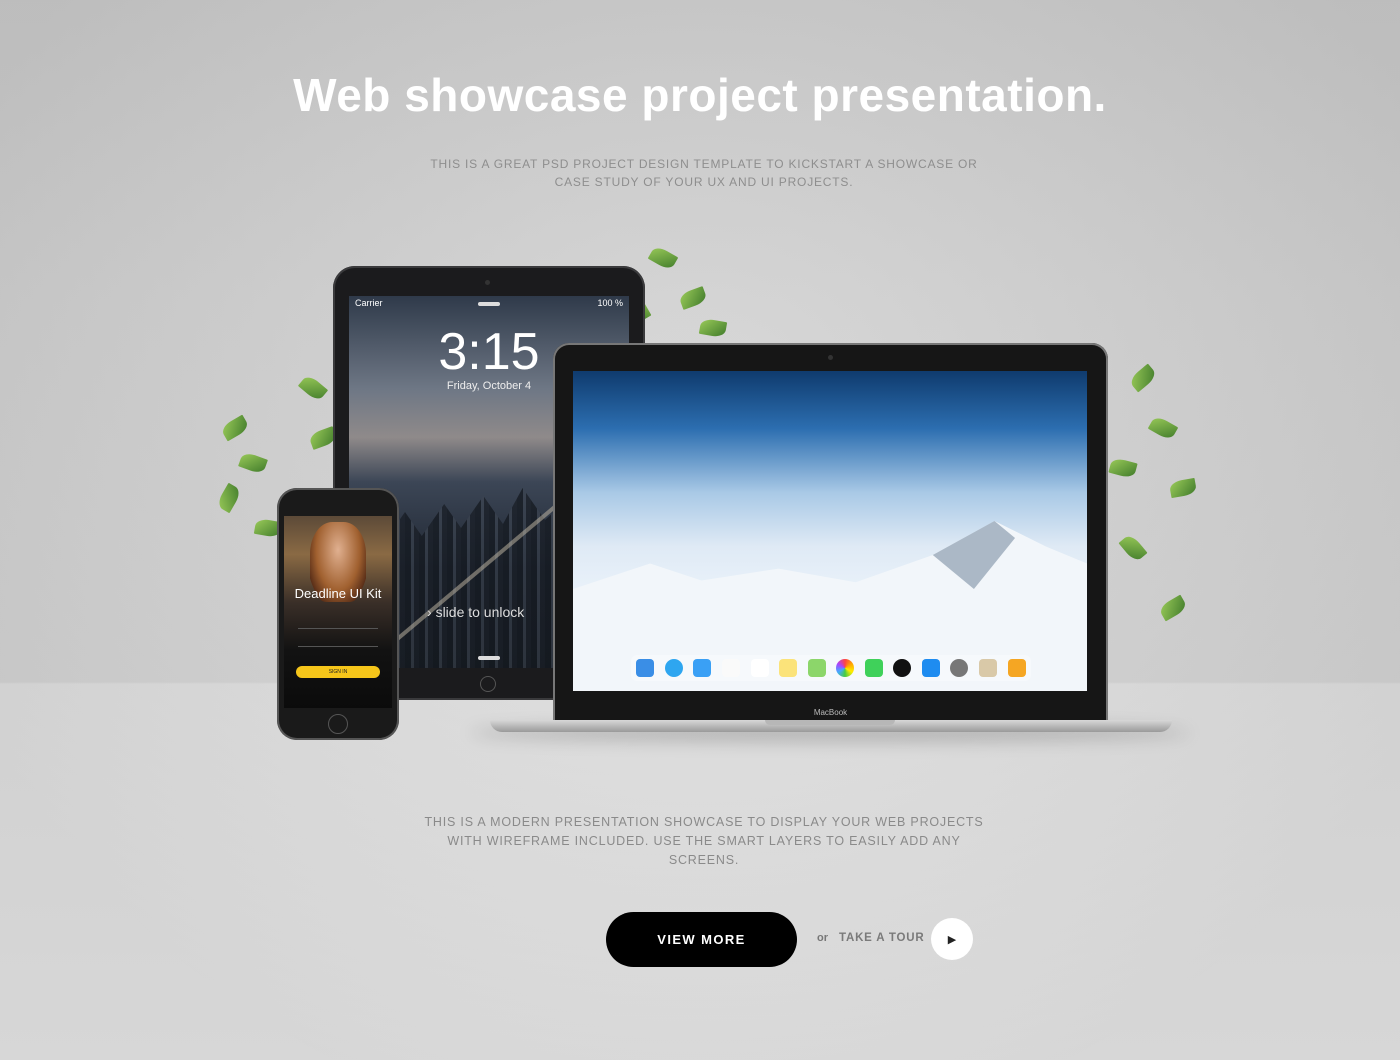 Image resolution: width=1400 pixels, height=1060 pixels. Describe the element at coordinates (830, 712) in the screenshot. I see `macbook-label: MacBook` at that location.